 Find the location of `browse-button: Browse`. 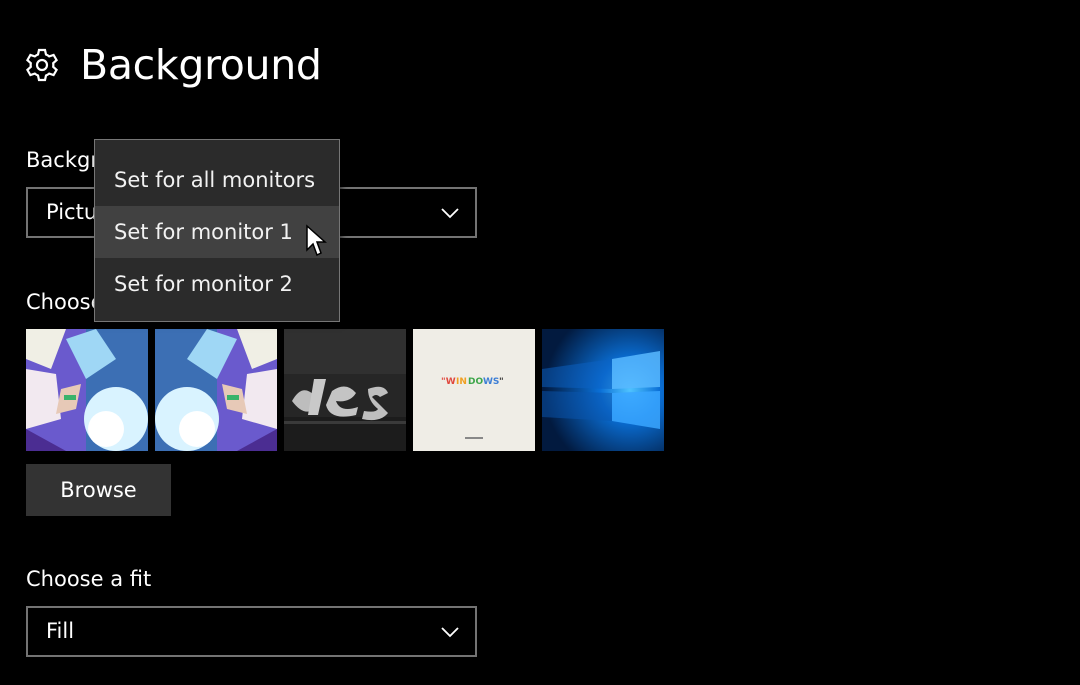

browse-button: Browse is located at coordinates (98, 490).